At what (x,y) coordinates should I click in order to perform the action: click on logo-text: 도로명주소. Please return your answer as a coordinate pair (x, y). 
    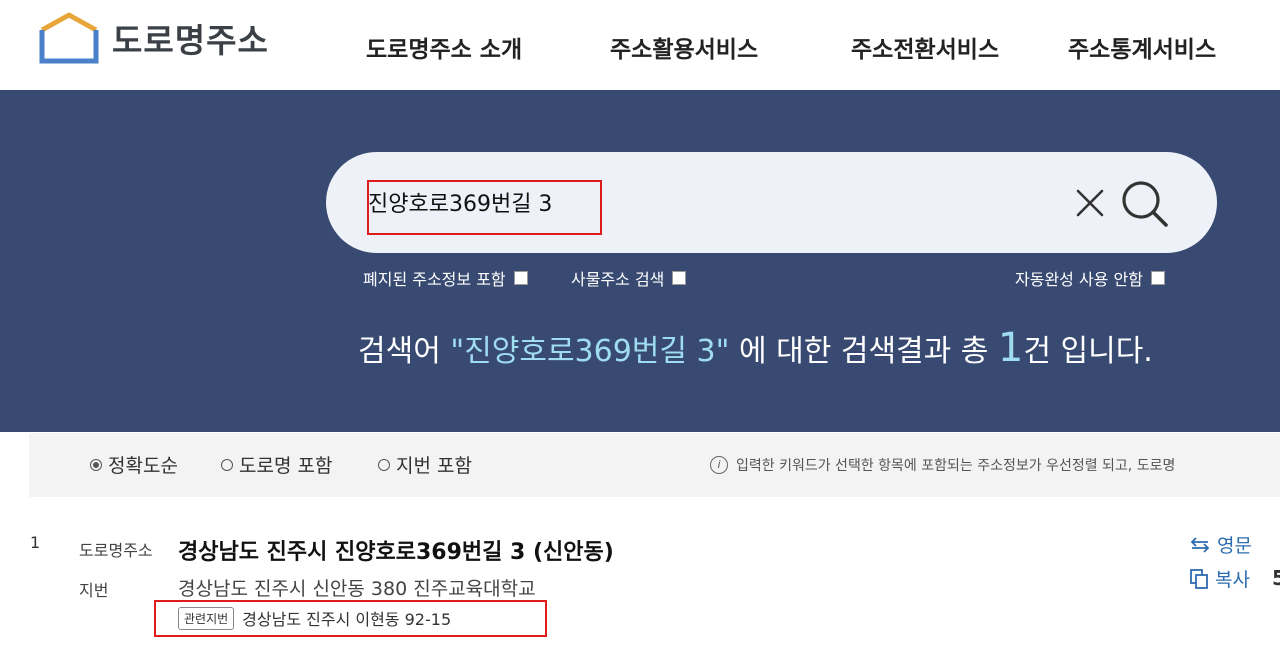
    Looking at the image, I should click on (190, 40).